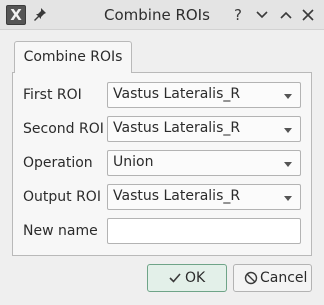  Describe the element at coordinates (16, 15) in the screenshot. I see `app-icon: X` at that location.